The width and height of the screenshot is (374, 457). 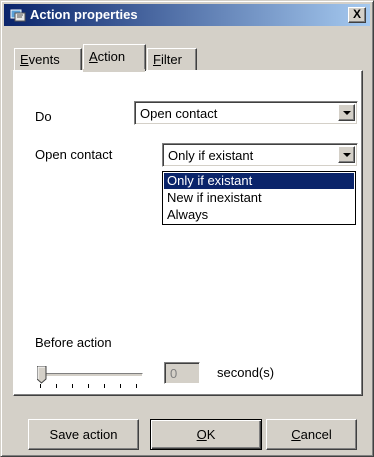 I want to click on seconds-field: 0, so click(x=182, y=373).